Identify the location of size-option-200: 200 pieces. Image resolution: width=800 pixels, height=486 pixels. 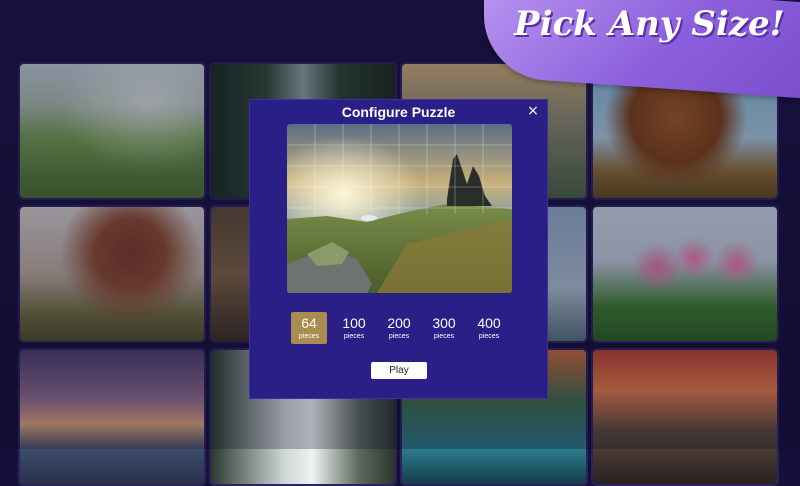
(399, 328).